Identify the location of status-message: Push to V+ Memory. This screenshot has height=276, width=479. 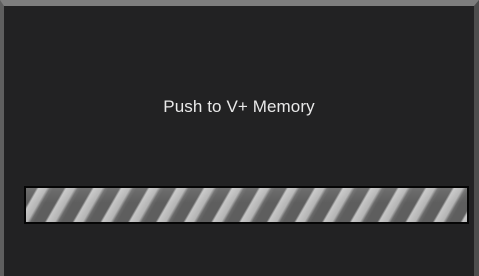
(239, 106).